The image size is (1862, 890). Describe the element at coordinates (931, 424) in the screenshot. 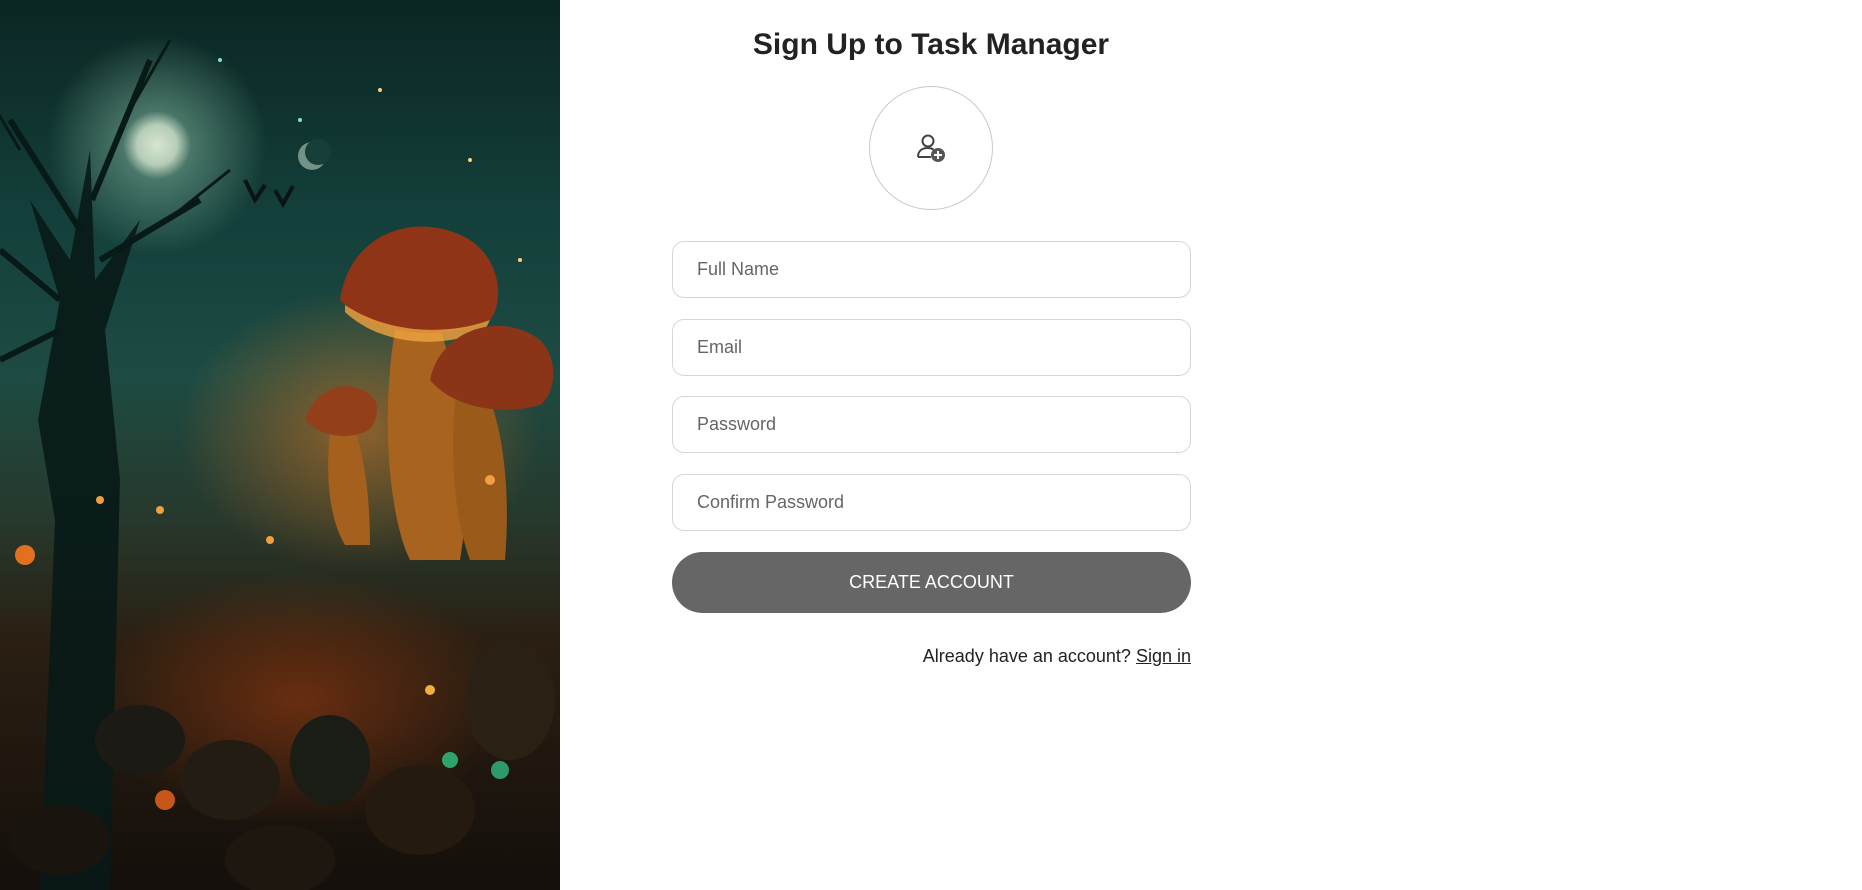

I see `password-input` at that location.